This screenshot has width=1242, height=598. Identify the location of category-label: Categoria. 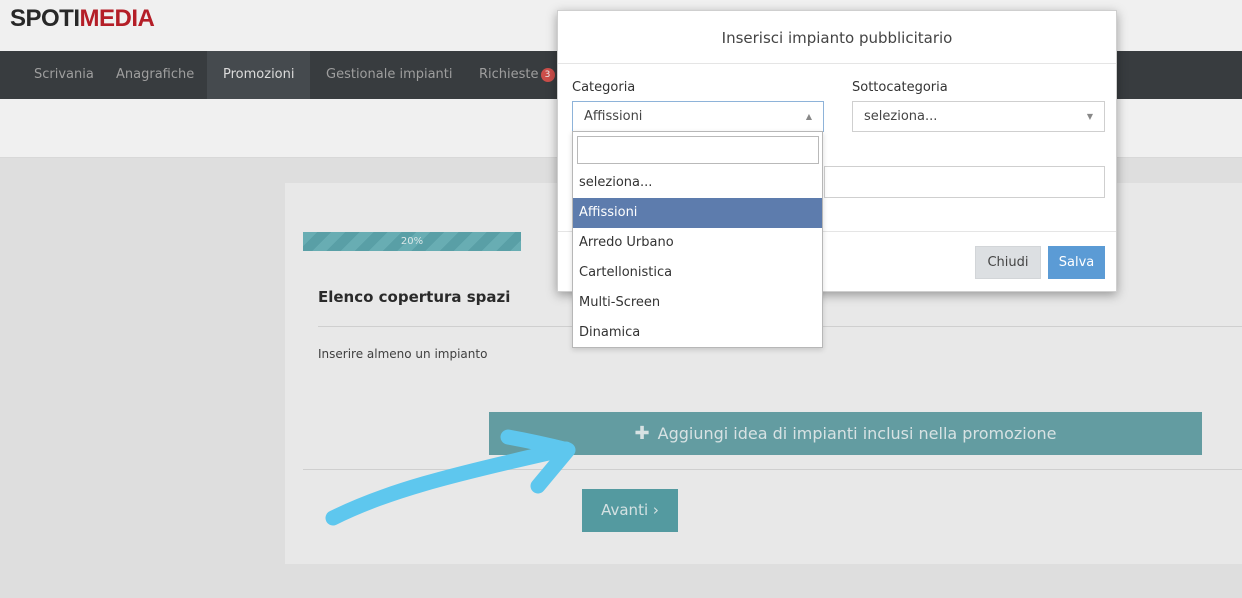
(604, 87).